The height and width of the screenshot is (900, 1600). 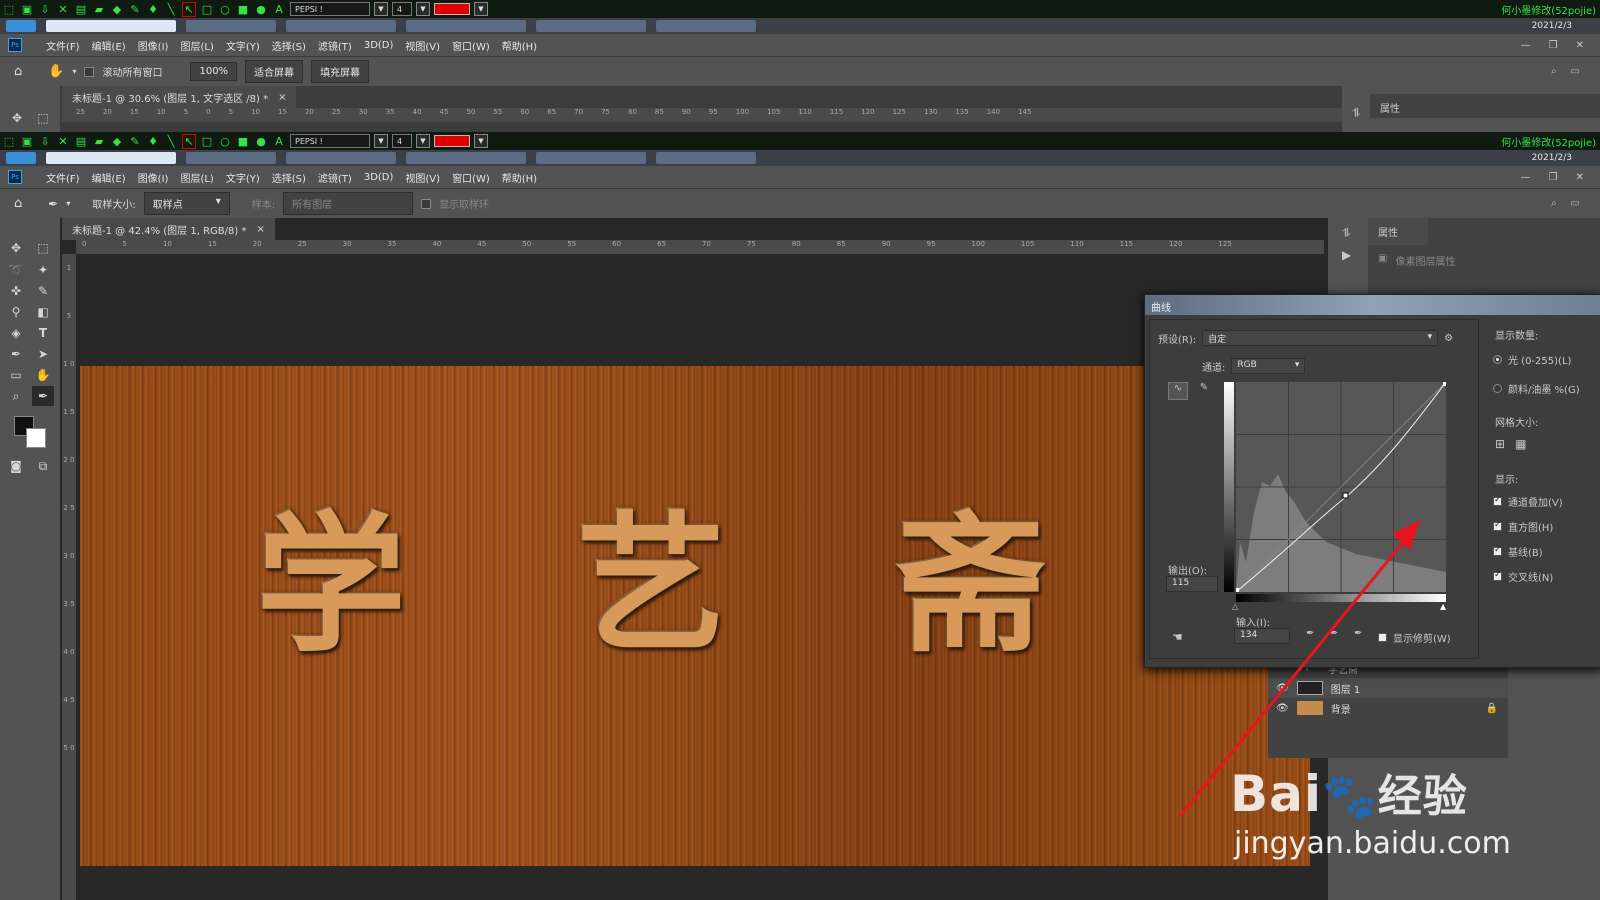 What do you see at coordinates (426, 203) in the screenshot?
I see `show-ring-checkbox` at bounding box center [426, 203].